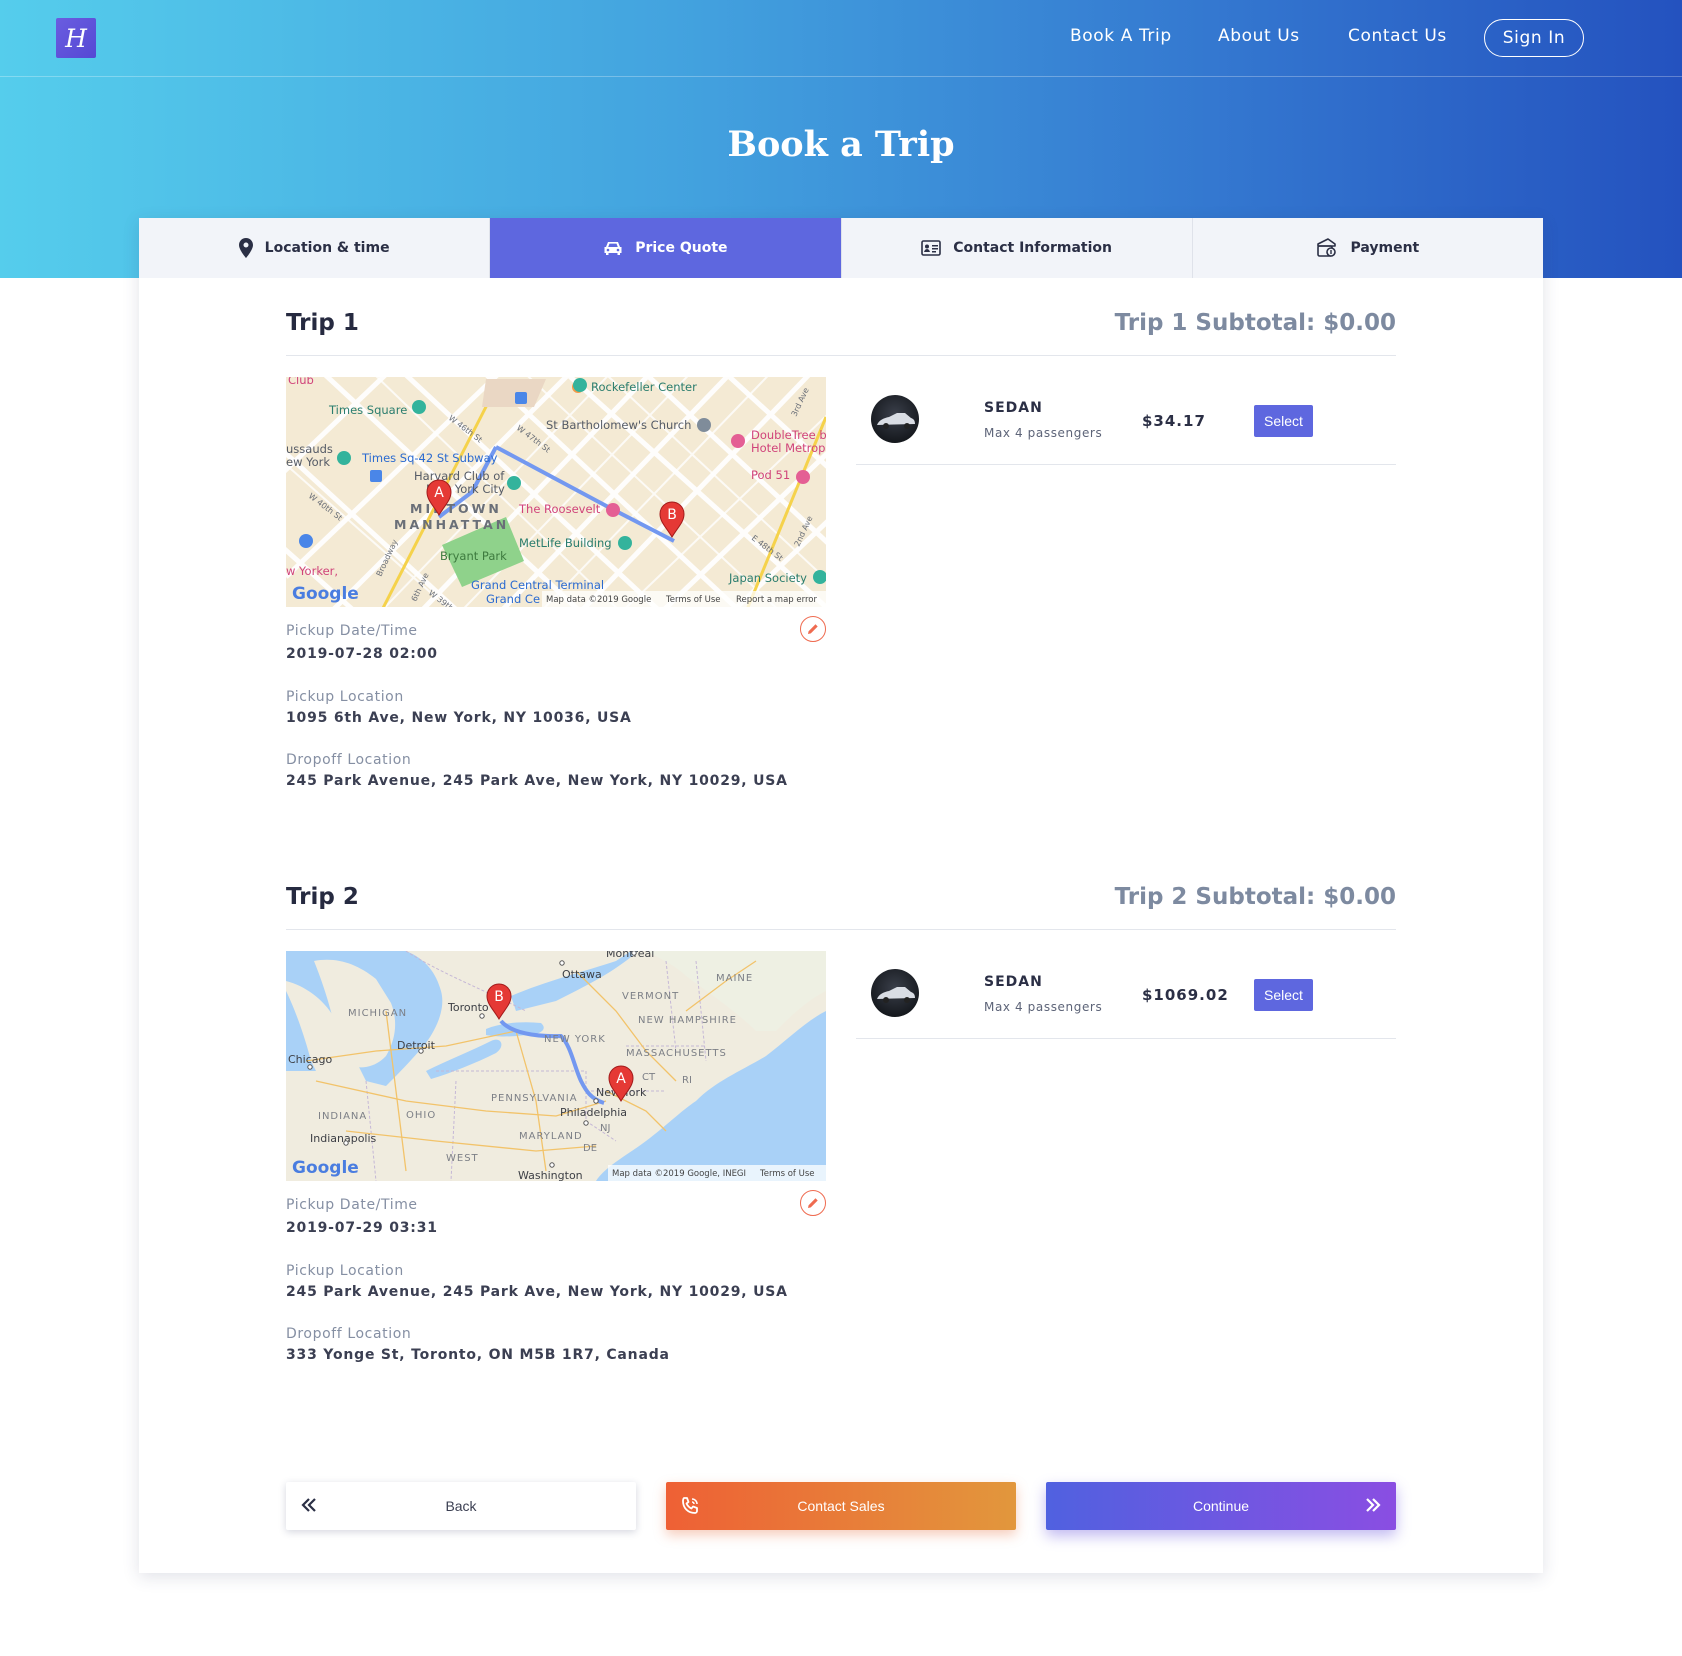 The height and width of the screenshot is (1656, 1682). Describe the element at coordinates (598, 600) in the screenshot. I see `map-attribution: Map data ©2019 Google` at that location.